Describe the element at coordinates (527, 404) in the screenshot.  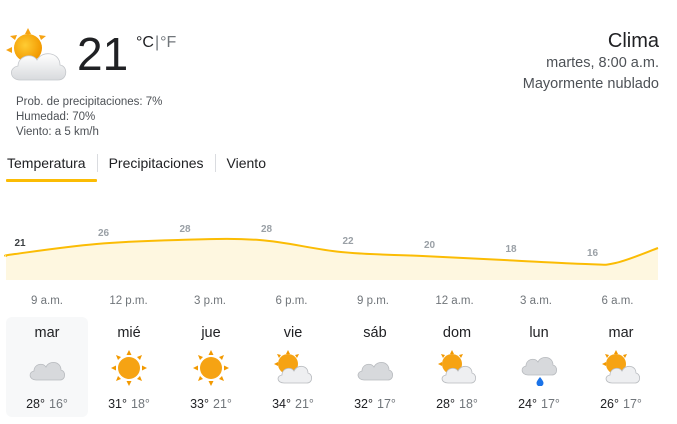
I see `day-high: 24°` at that location.